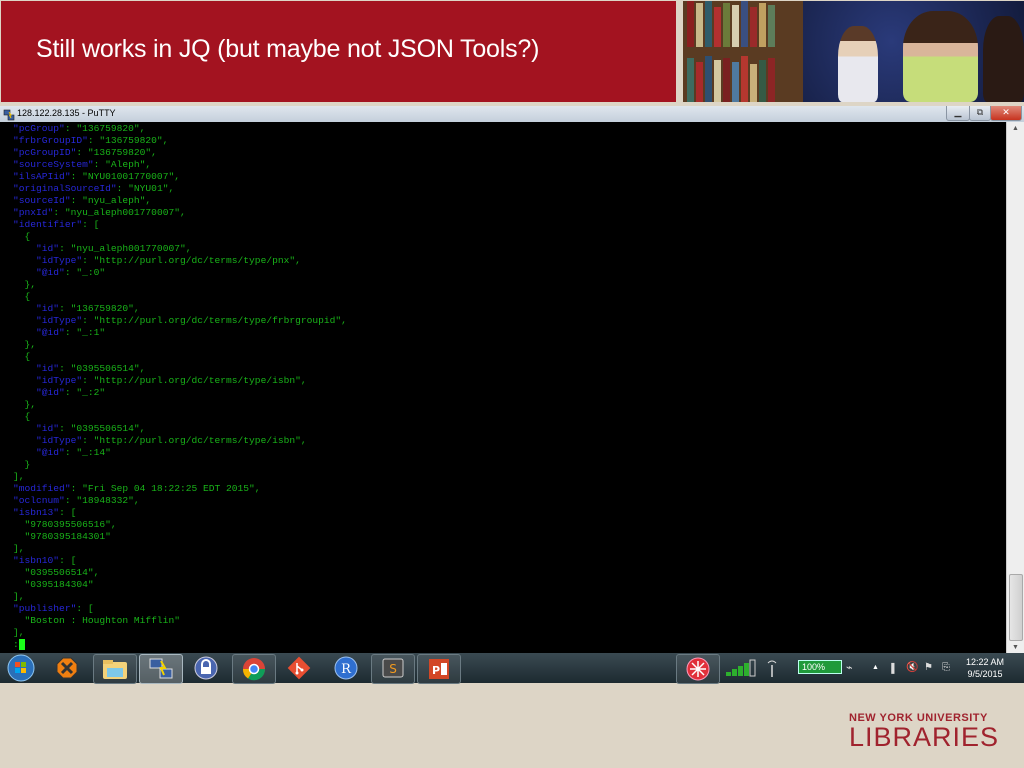 Image resolution: width=1024 pixels, height=768 pixels. I want to click on taskbar-app-git, so click(299, 668).